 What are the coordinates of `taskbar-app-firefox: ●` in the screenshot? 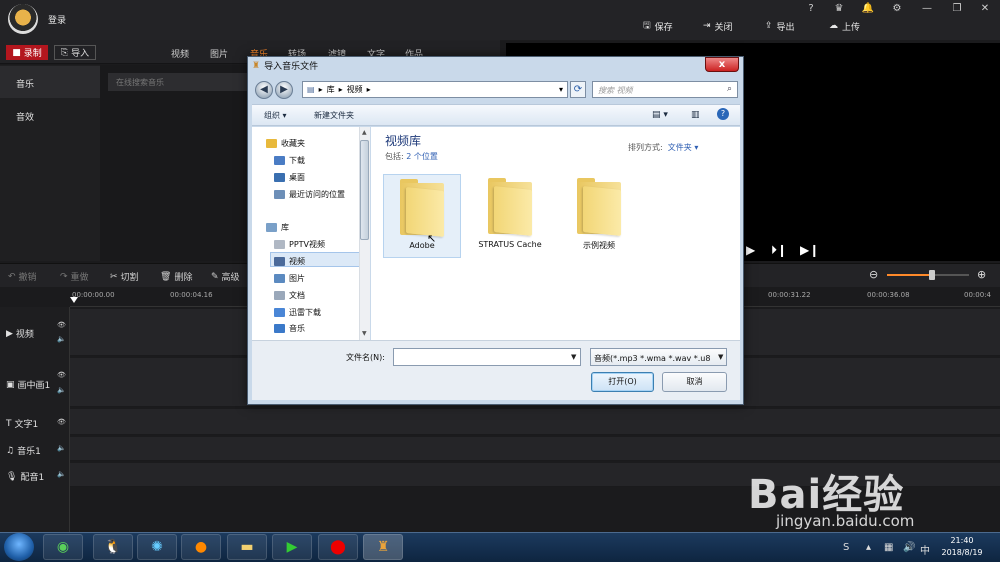 It's located at (201, 547).